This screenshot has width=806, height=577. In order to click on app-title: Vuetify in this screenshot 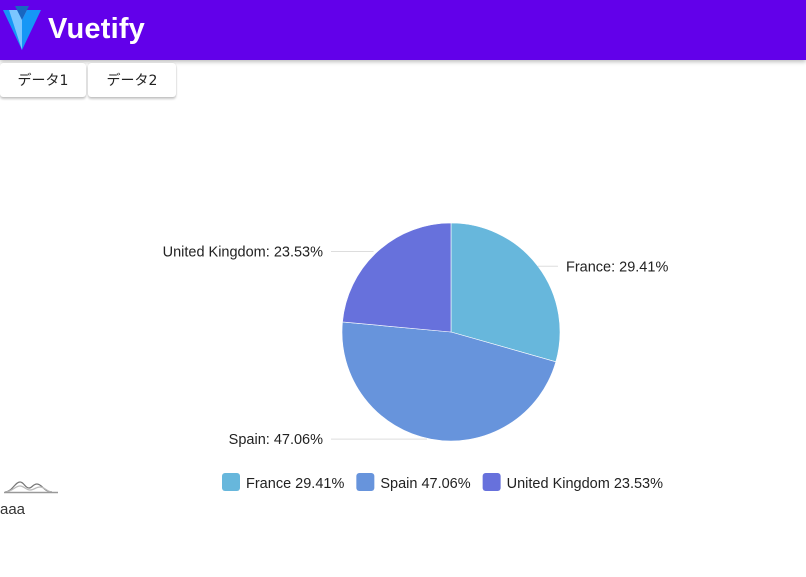, I will do `click(97, 29)`.